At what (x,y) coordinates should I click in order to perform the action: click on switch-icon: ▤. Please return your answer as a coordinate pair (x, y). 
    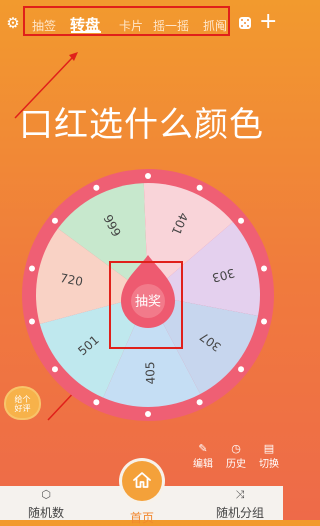
    Looking at the image, I should click on (269, 448).